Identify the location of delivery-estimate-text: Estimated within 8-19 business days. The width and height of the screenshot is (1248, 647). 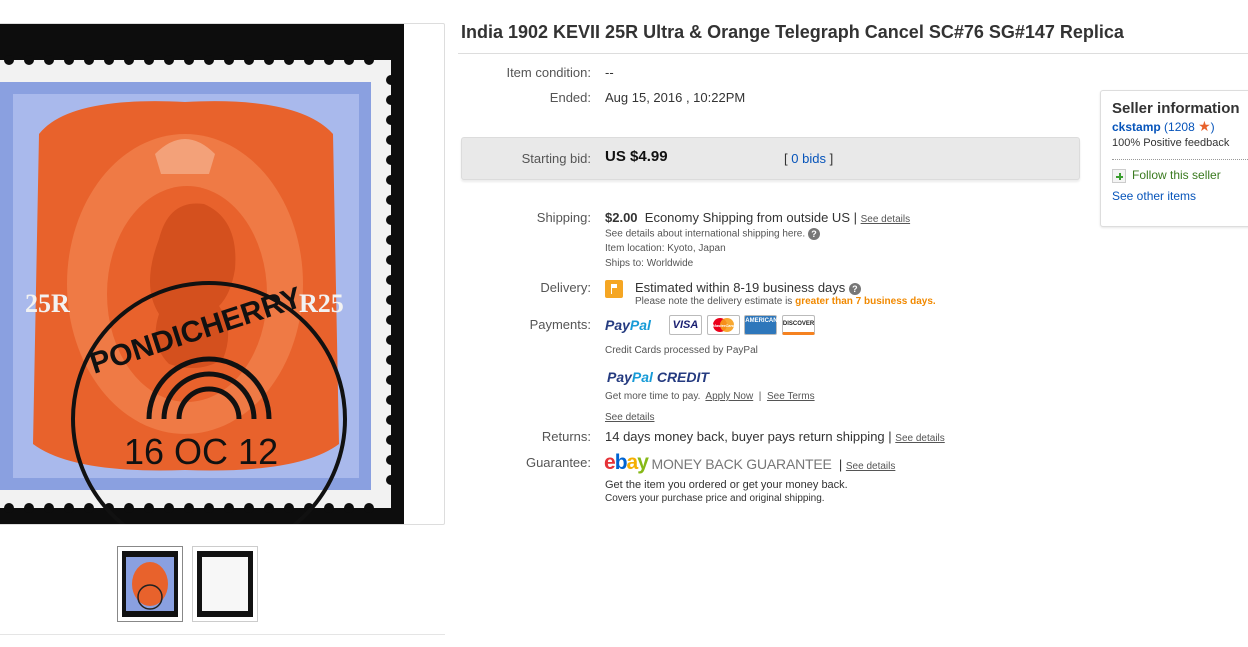
(740, 287).